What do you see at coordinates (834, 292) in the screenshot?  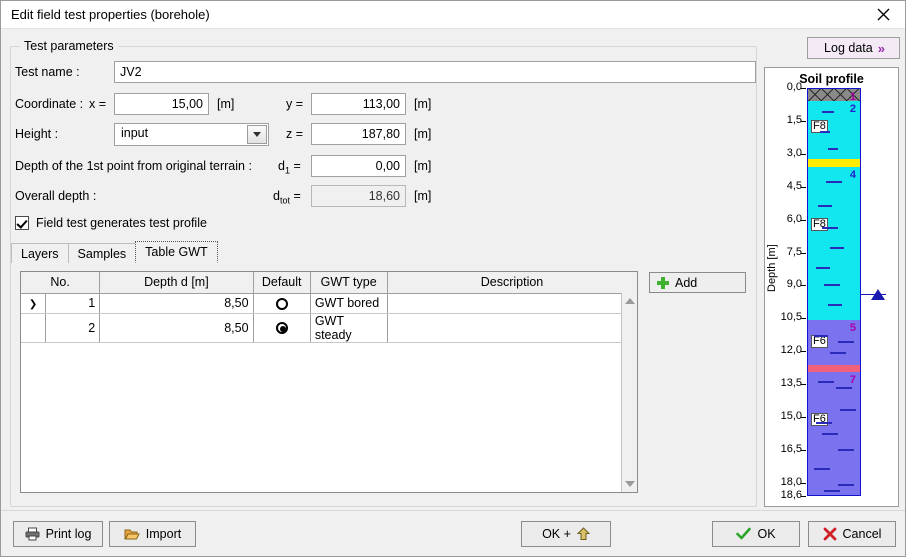 I see `soil-column: 1 2 F8 4 F8 5 F6 7 F6` at bounding box center [834, 292].